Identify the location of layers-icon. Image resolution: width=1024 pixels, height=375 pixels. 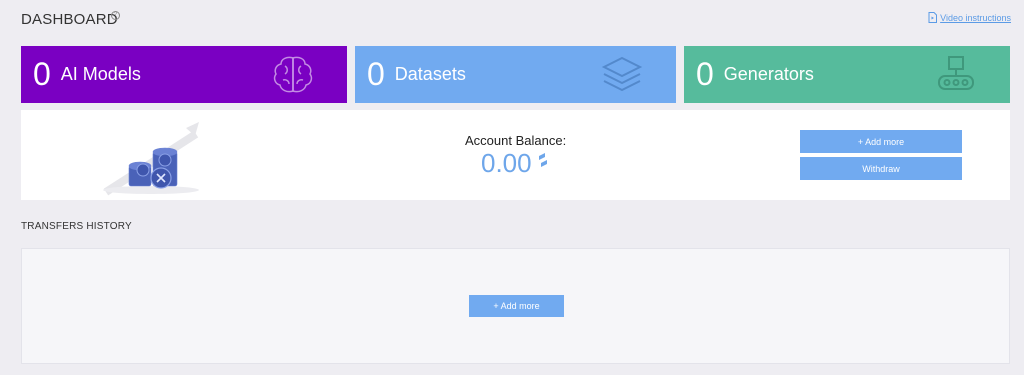
(622, 74).